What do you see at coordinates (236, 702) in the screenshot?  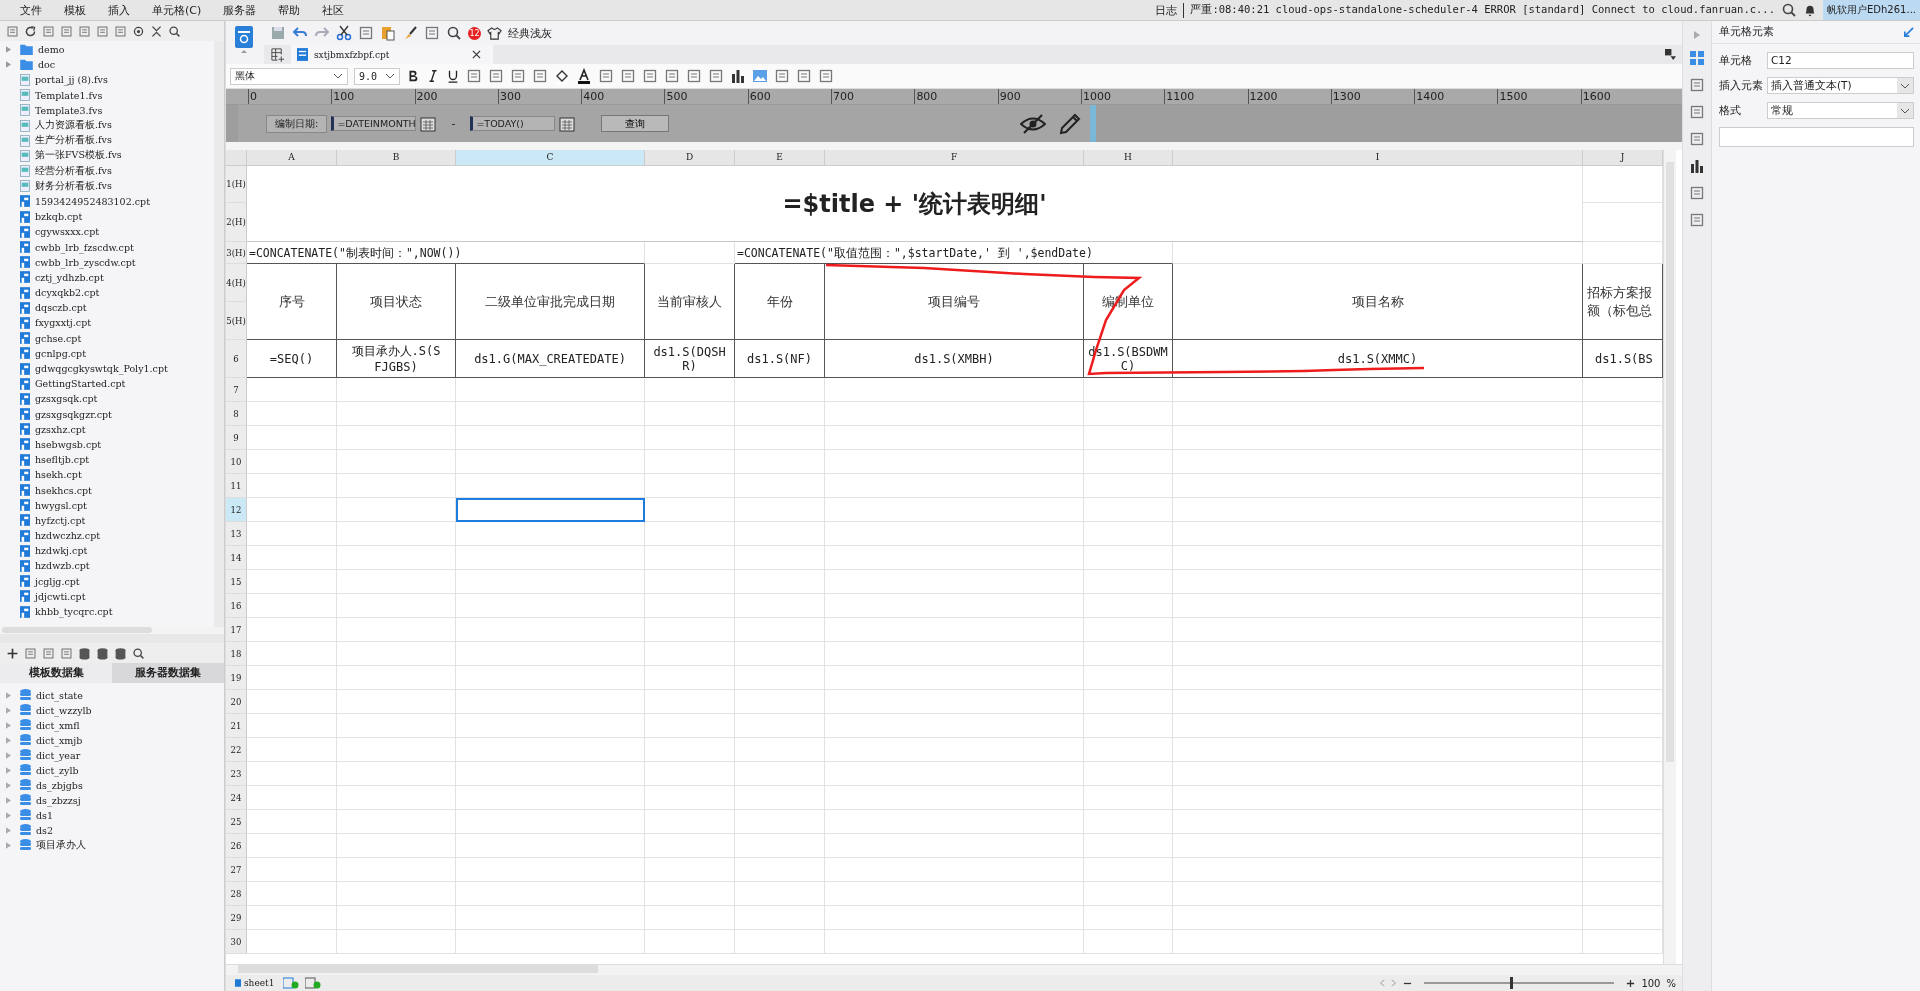 I see `row-header: 20` at bounding box center [236, 702].